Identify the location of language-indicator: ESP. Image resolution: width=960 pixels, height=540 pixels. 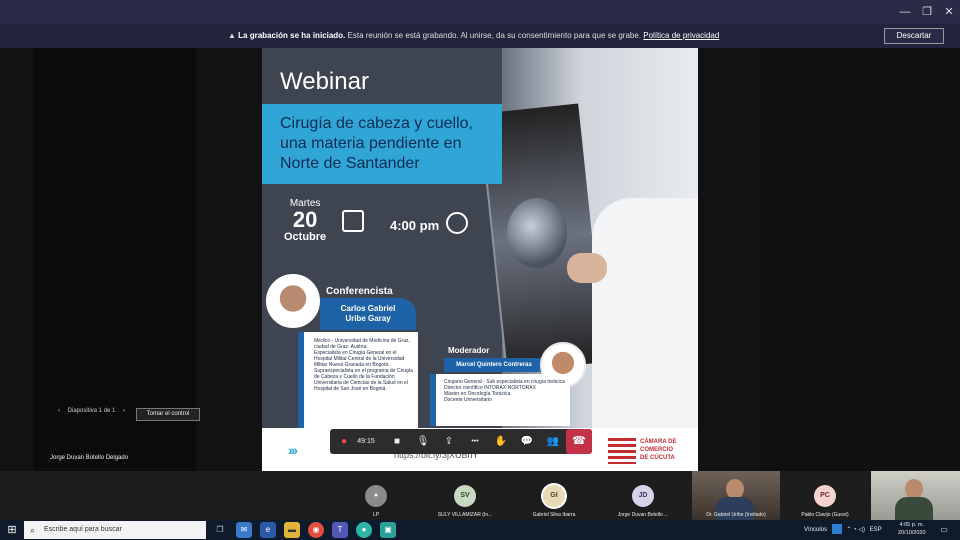
(876, 530).